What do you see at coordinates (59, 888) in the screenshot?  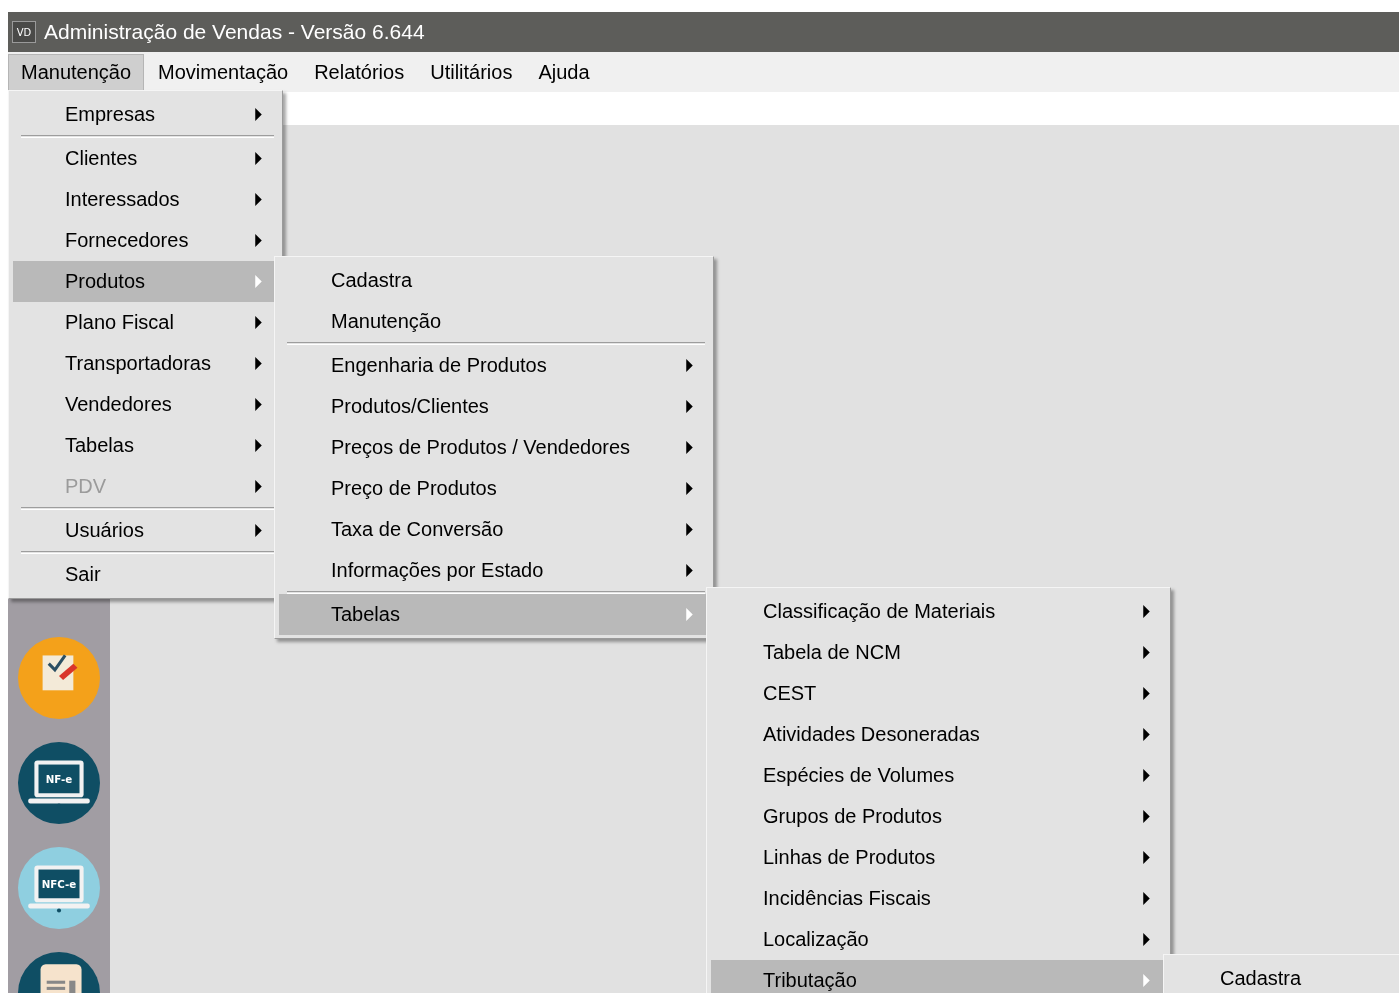 I see `laptop-icon: NFC-e` at bounding box center [59, 888].